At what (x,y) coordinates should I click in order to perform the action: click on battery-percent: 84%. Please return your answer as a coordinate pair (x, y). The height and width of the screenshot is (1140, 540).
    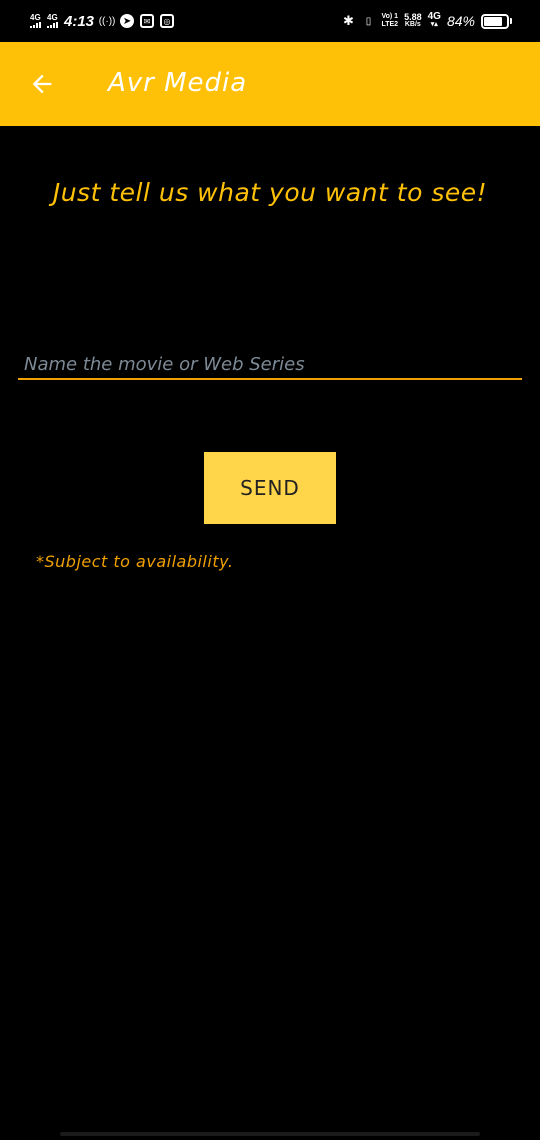
    Looking at the image, I should click on (460, 21).